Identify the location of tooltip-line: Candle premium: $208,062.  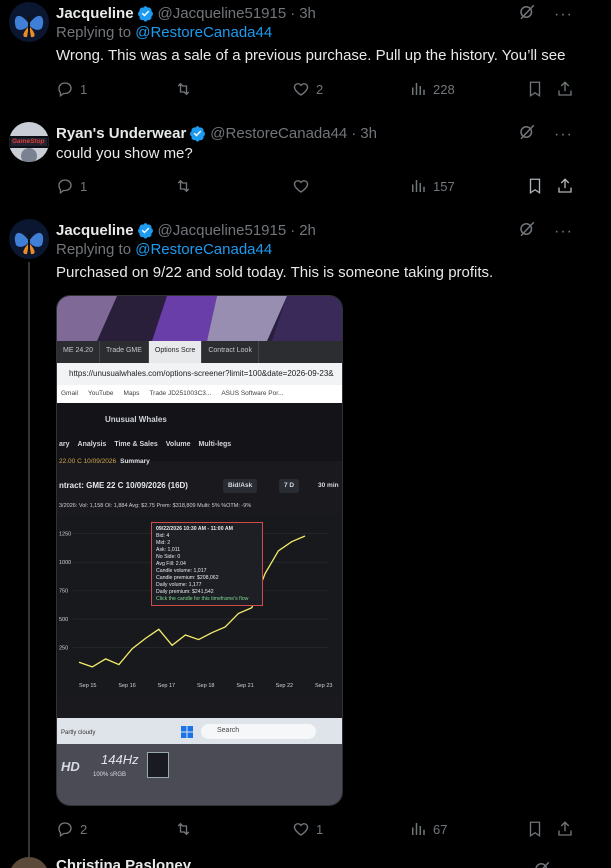
(187, 578).